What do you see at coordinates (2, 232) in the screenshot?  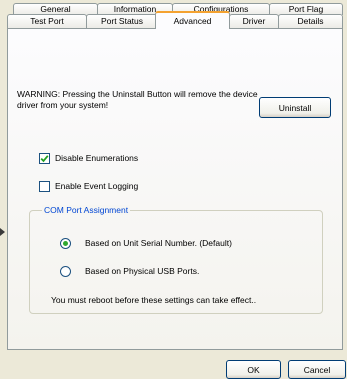 I see `edge-arrow-icon` at bounding box center [2, 232].